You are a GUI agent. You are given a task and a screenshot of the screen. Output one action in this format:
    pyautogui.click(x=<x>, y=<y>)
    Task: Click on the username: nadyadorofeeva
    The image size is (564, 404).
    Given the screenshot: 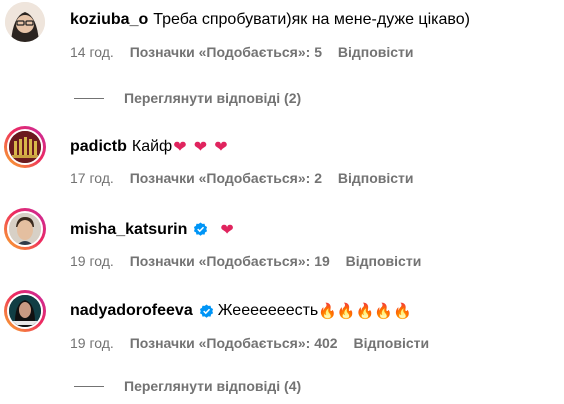 What is the action you would take?
    pyautogui.click(x=131, y=311)
    